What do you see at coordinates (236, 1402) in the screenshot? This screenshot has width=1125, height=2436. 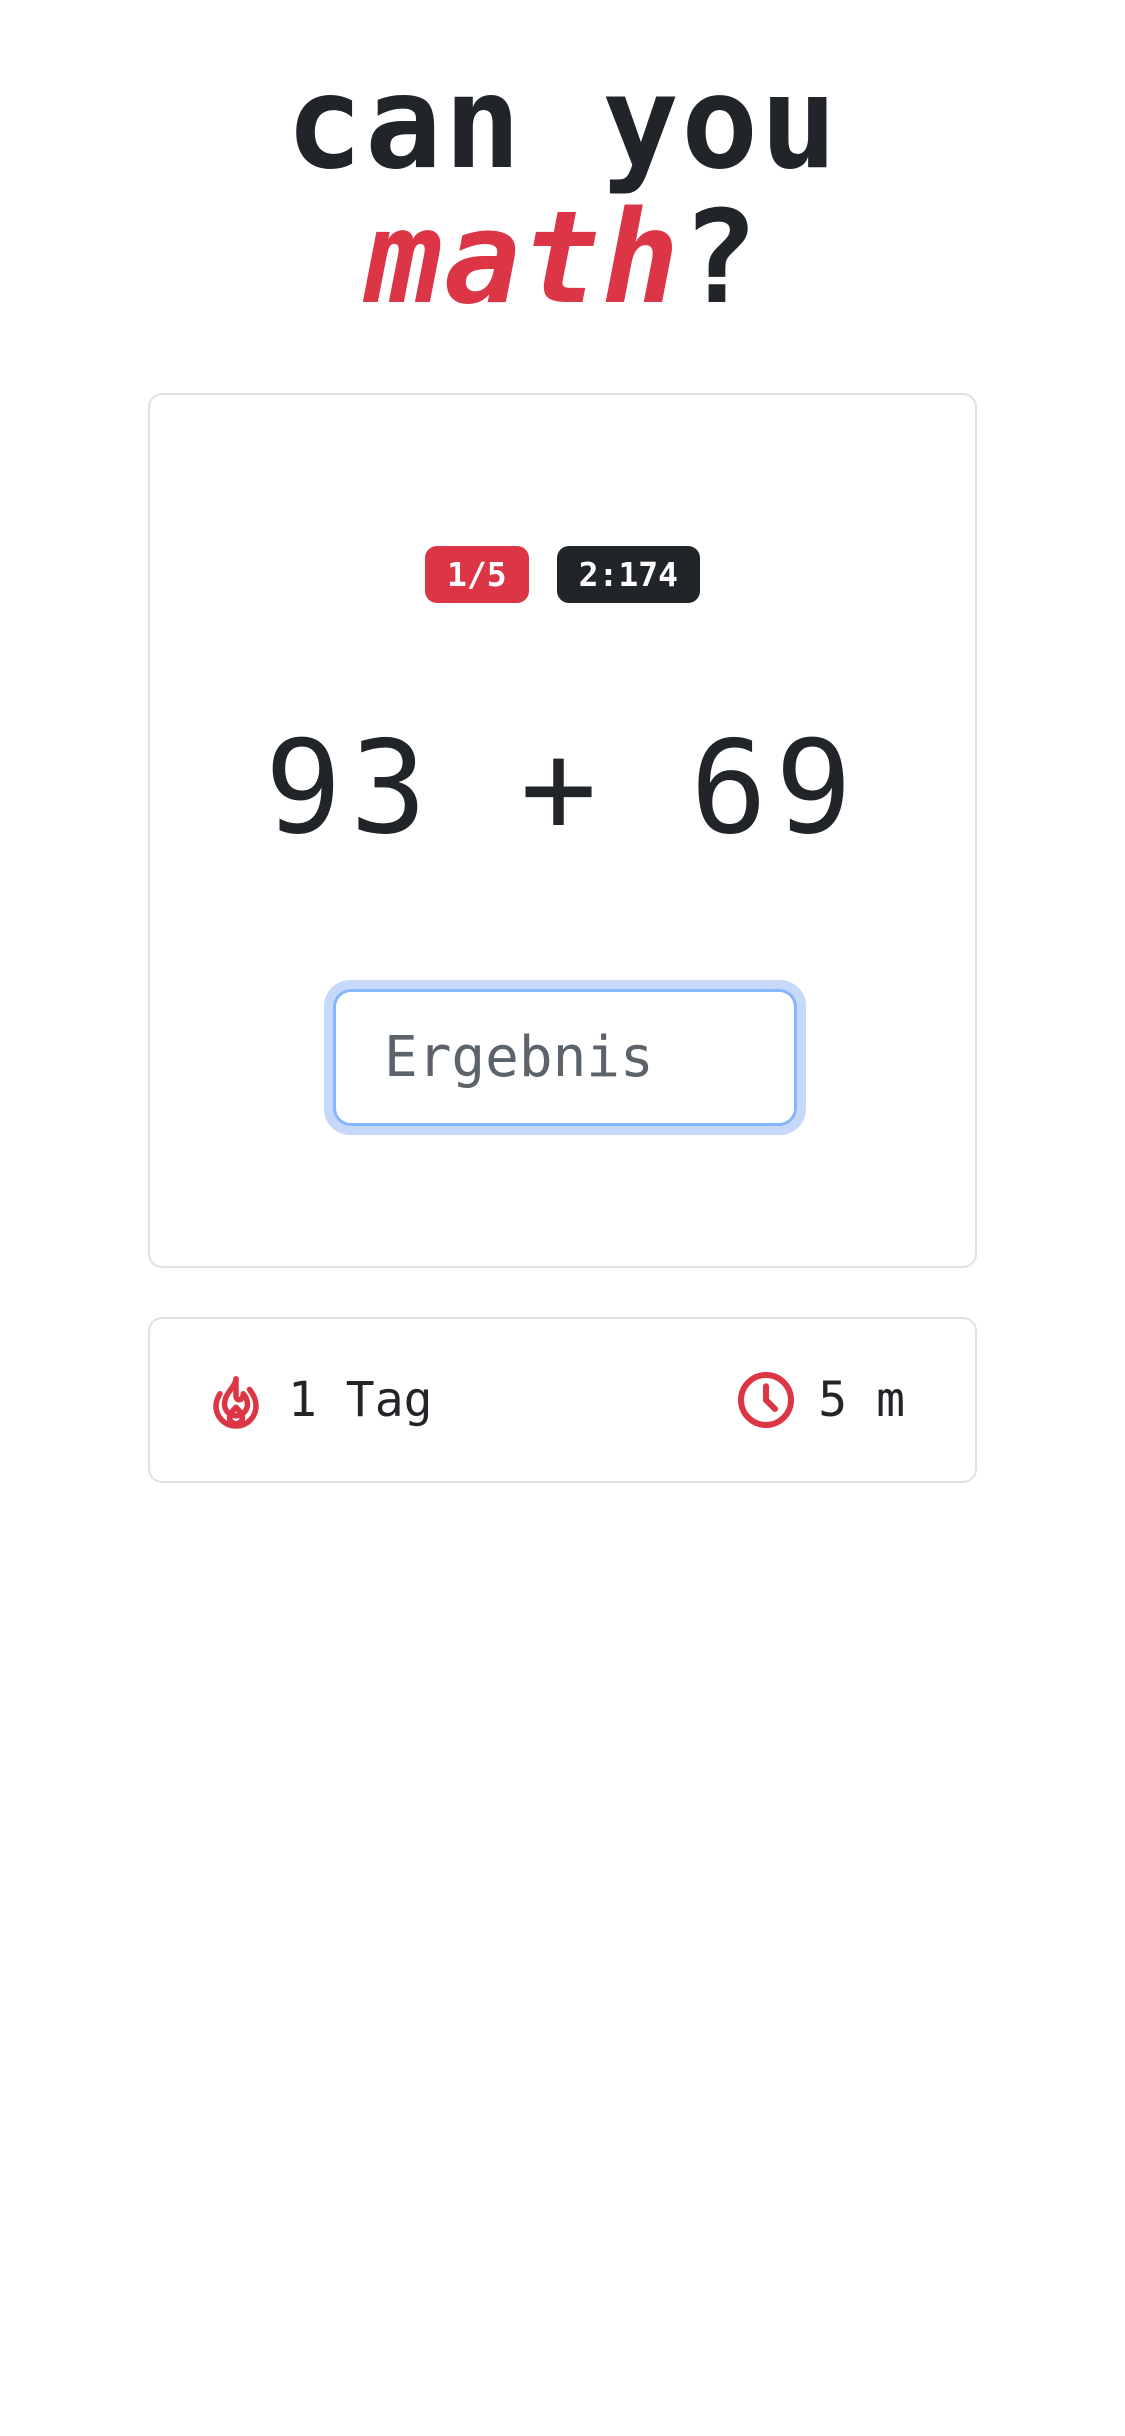 I see `flame-icon` at bounding box center [236, 1402].